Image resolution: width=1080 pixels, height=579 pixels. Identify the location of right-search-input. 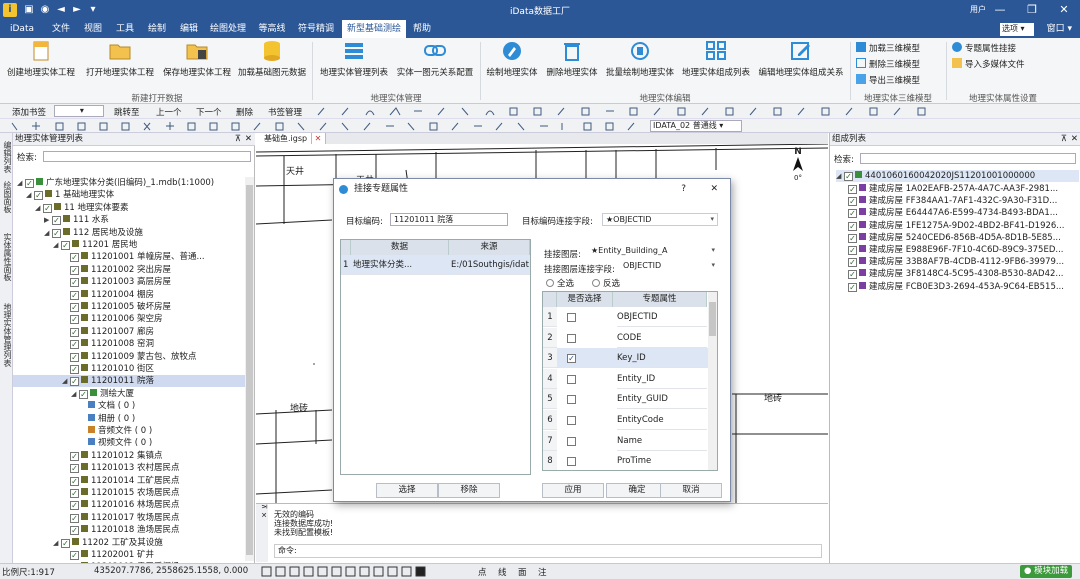
(968, 158).